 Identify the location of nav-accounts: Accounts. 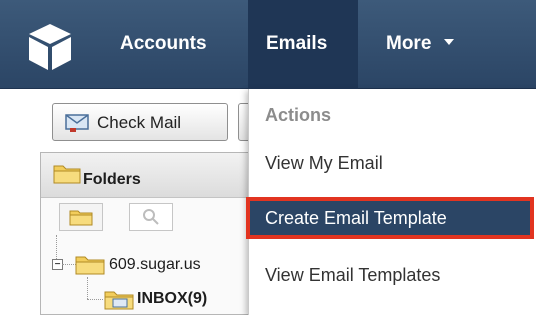
(163, 44).